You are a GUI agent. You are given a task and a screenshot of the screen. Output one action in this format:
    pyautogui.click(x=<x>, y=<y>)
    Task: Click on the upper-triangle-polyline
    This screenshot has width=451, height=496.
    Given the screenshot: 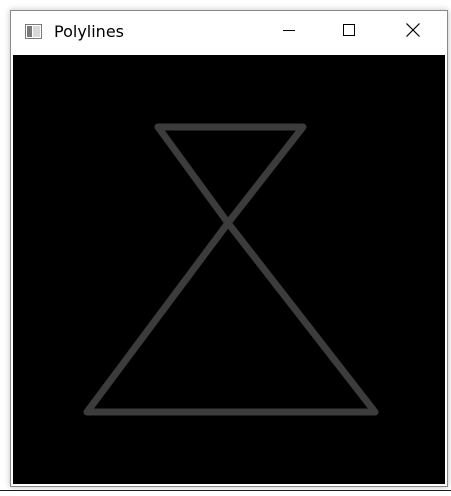 What is the action you would take?
    pyautogui.click(x=230, y=175)
    